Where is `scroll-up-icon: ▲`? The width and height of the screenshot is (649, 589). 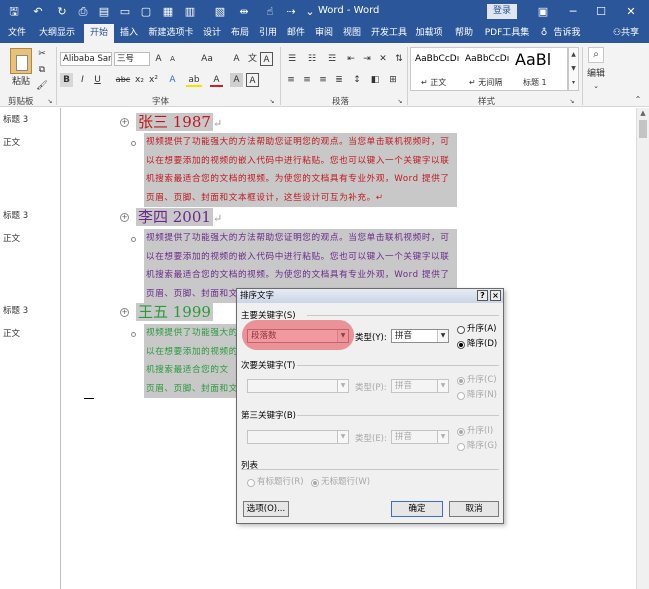 scroll-up-icon: ▲ is located at coordinates (643, 113).